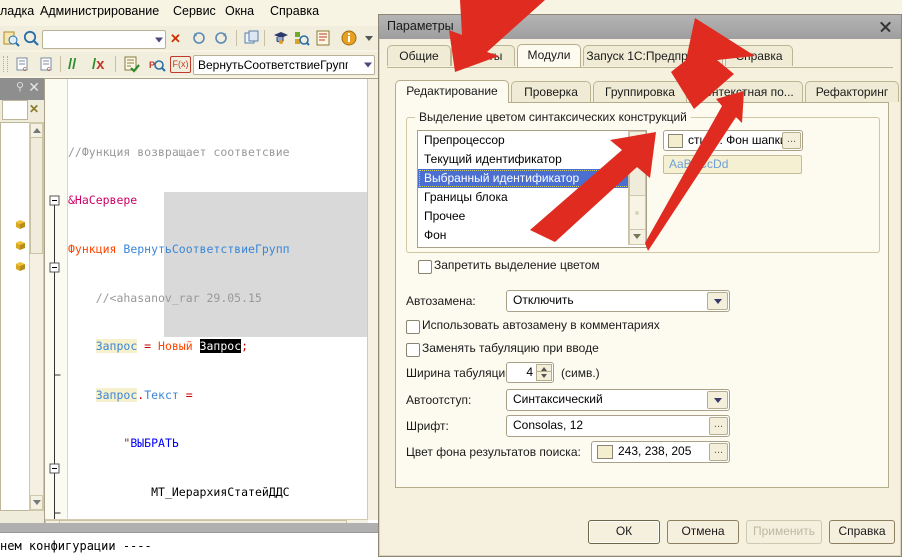  Describe the element at coordinates (157, 64) in the screenshot. I see `procedure-search-icon: P` at that location.